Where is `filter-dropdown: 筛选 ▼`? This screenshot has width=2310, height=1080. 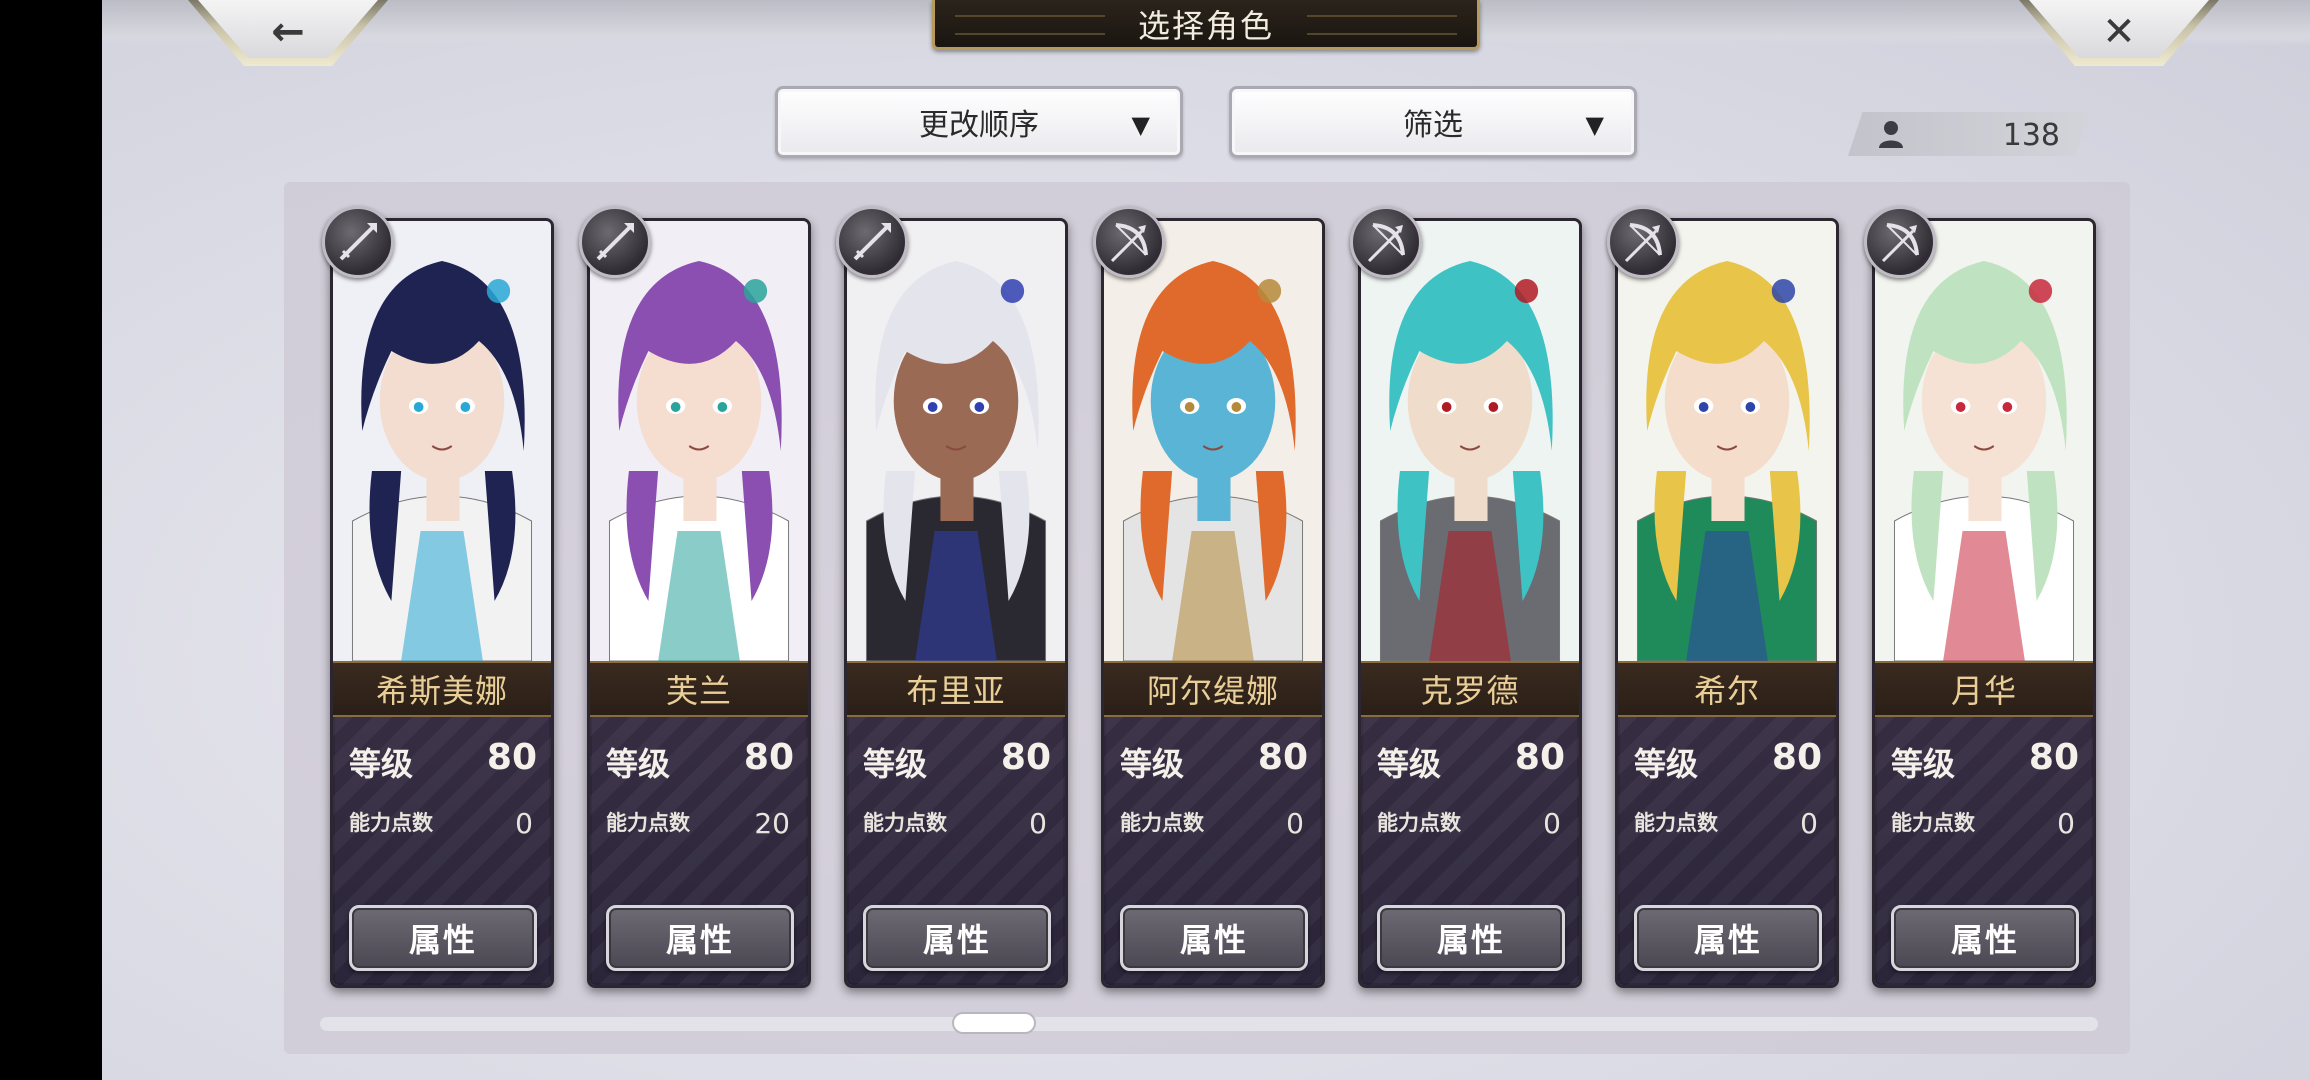
filter-dropdown: 筛选 ▼ is located at coordinates (1433, 122).